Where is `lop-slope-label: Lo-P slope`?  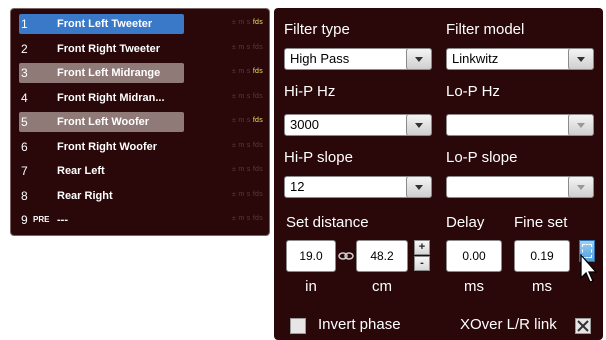
lop-slope-label: Lo-P slope is located at coordinates (482, 157).